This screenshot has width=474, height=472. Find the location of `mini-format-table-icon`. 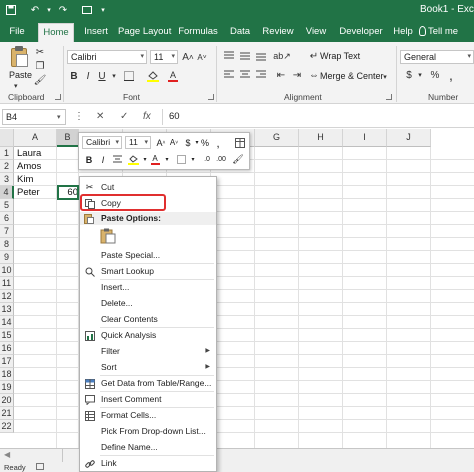

mini-format-table-icon is located at coordinates (240, 142).